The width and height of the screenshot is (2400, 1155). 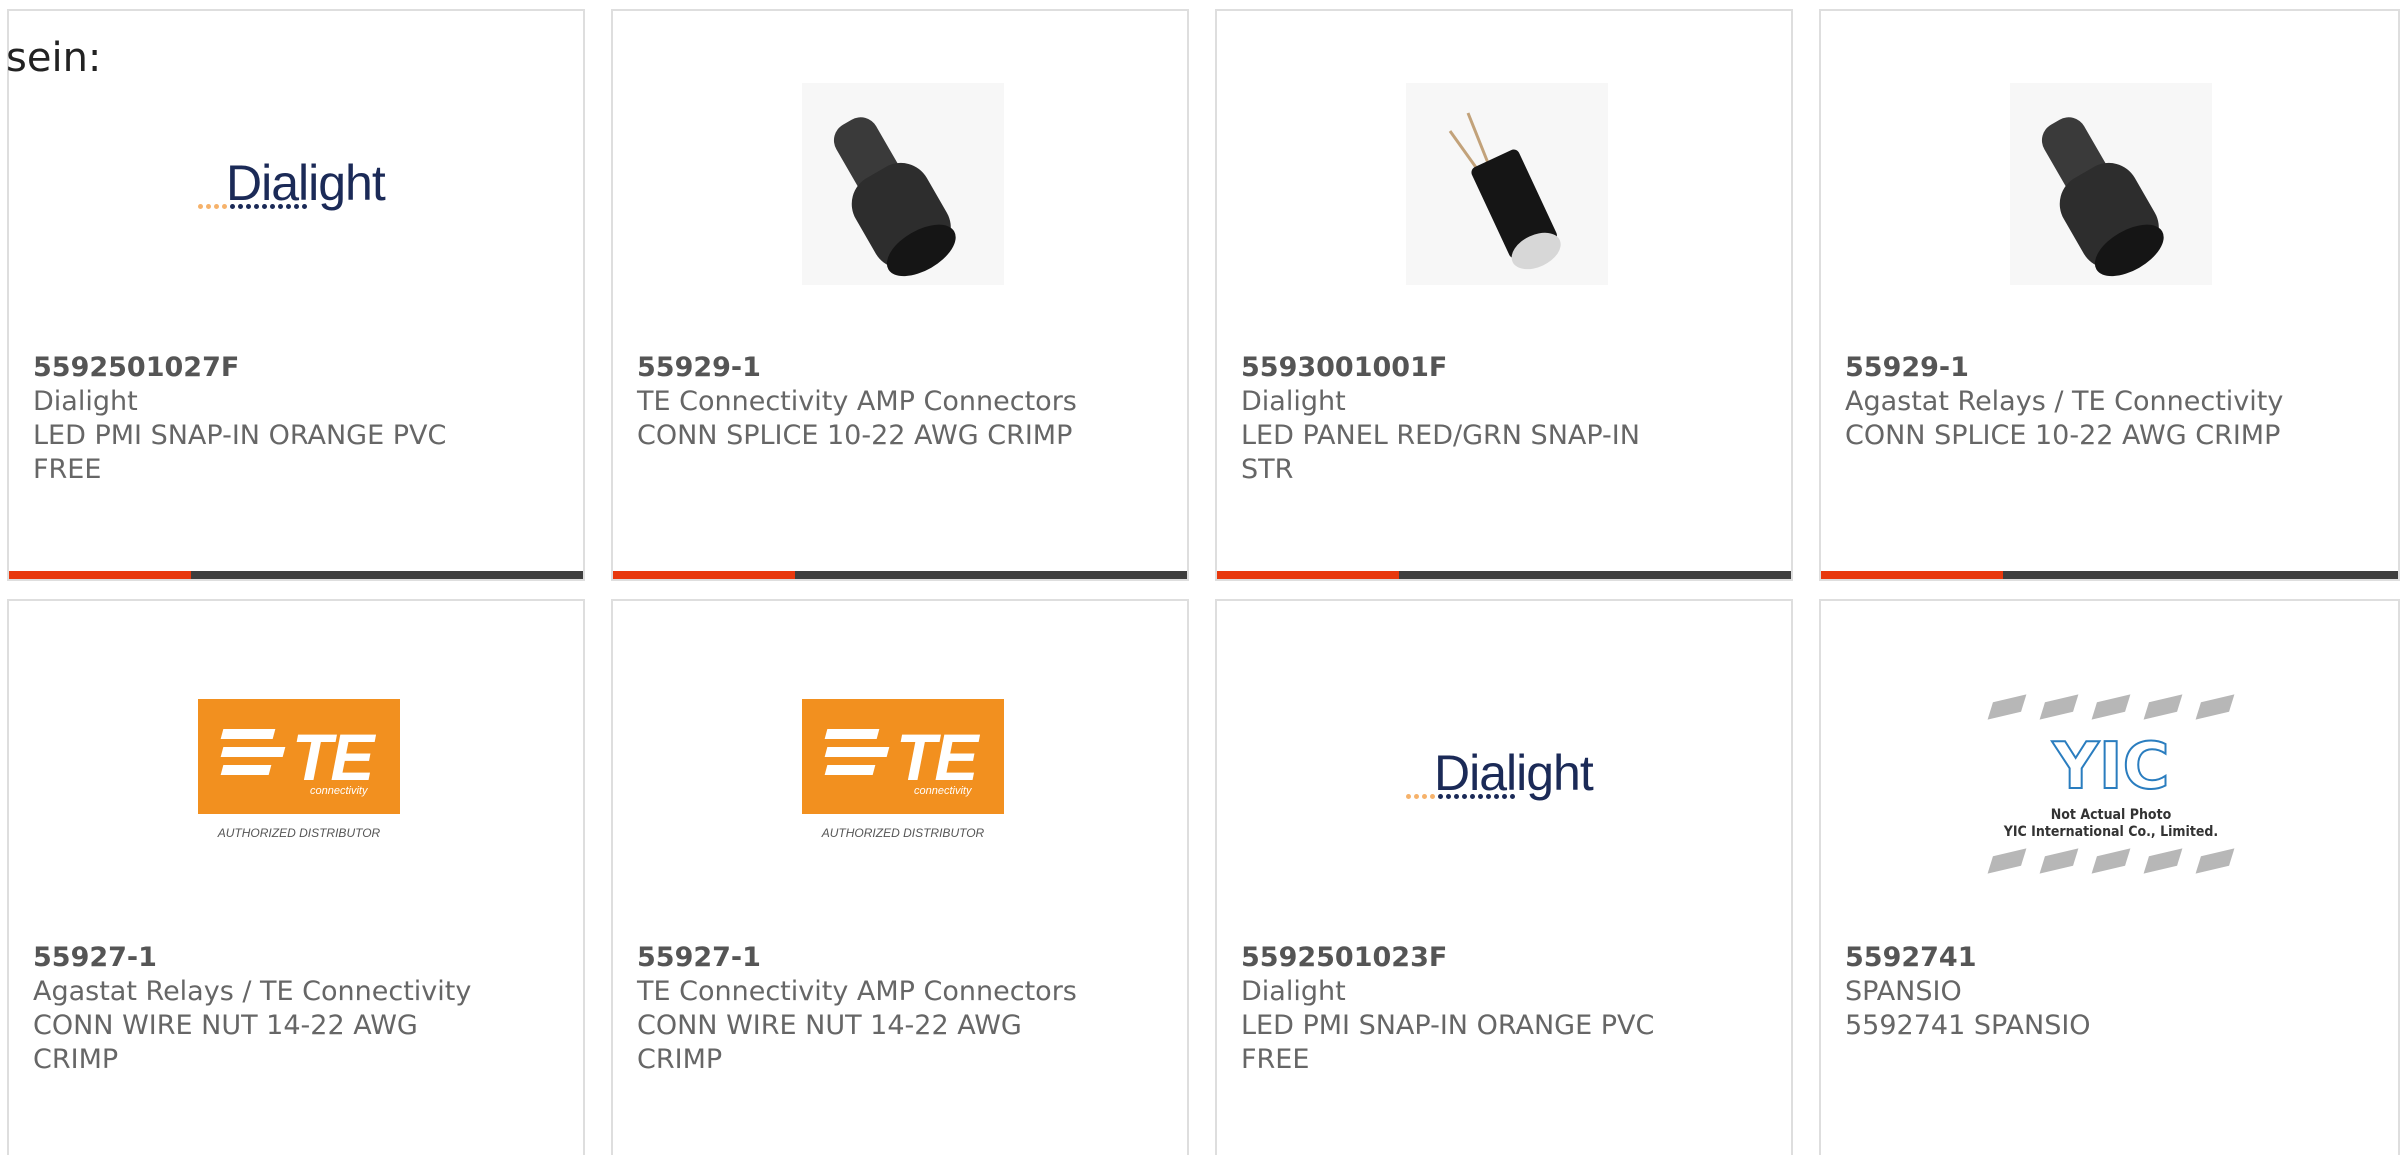 What do you see at coordinates (1461, 958) in the screenshot?
I see `part-number: 5592501023F` at bounding box center [1461, 958].